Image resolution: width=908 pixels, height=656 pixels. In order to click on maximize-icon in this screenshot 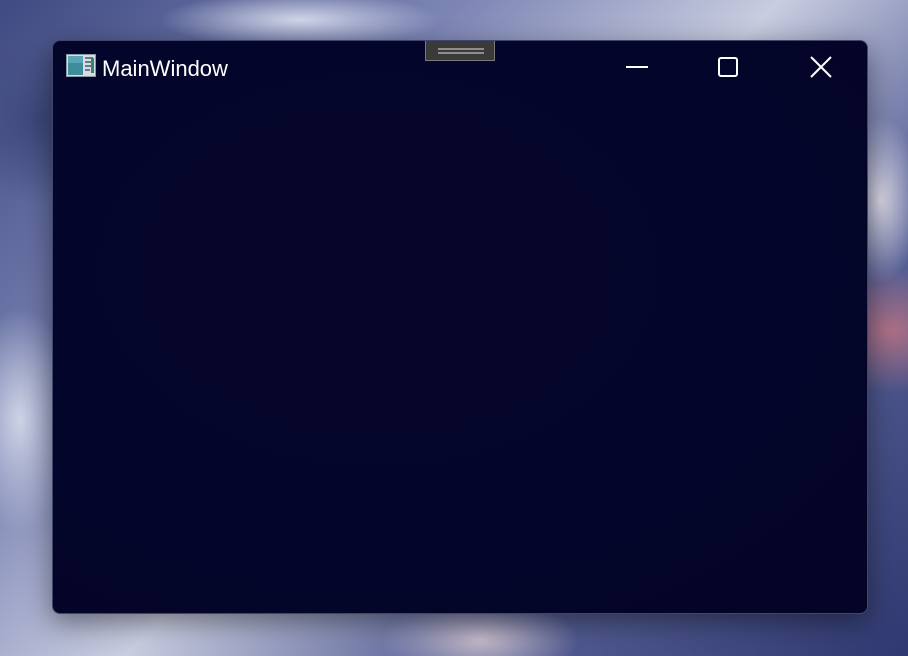, I will do `click(728, 67)`.